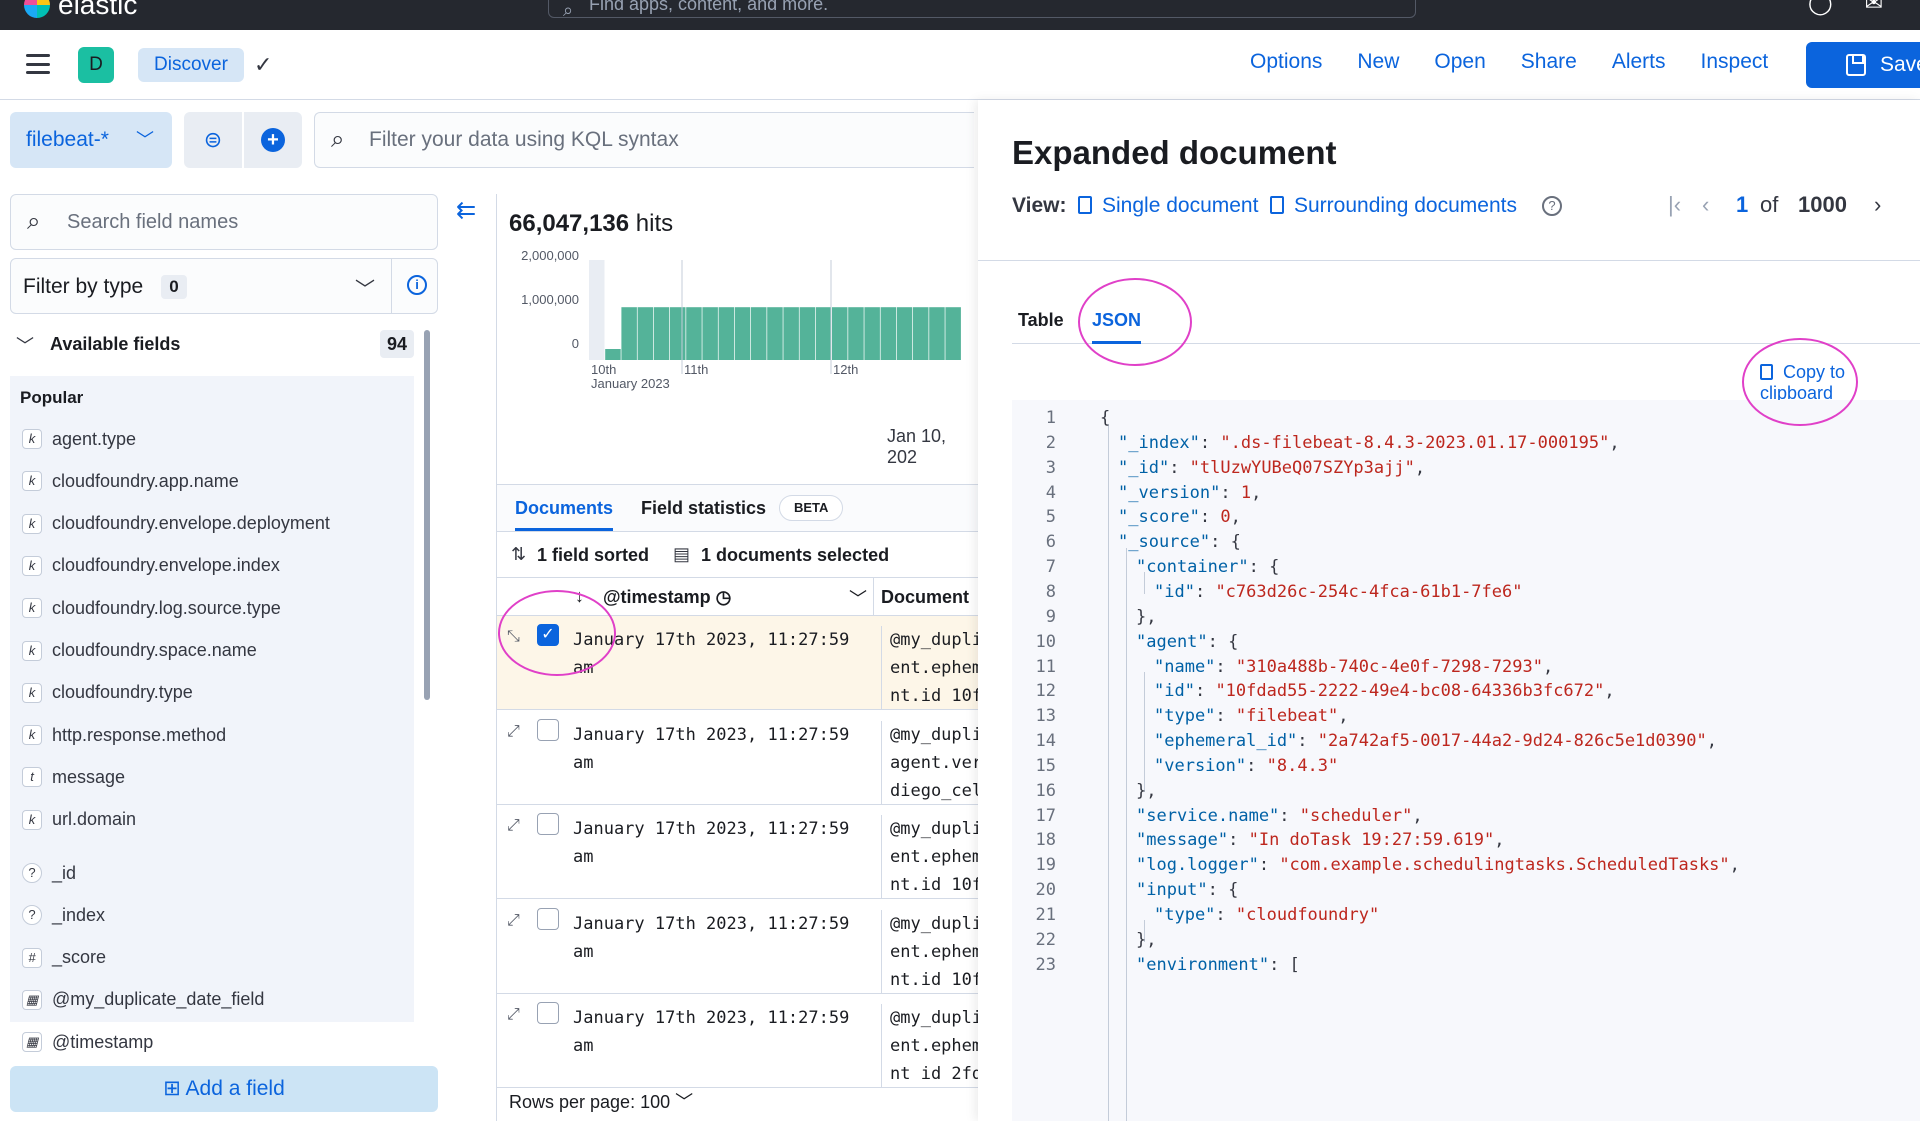 This screenshot has width=1920, height=1121. Describe the element at coordinates (1674, 205) in the screenshot. I see `first-page-icon: |‹` at that location.